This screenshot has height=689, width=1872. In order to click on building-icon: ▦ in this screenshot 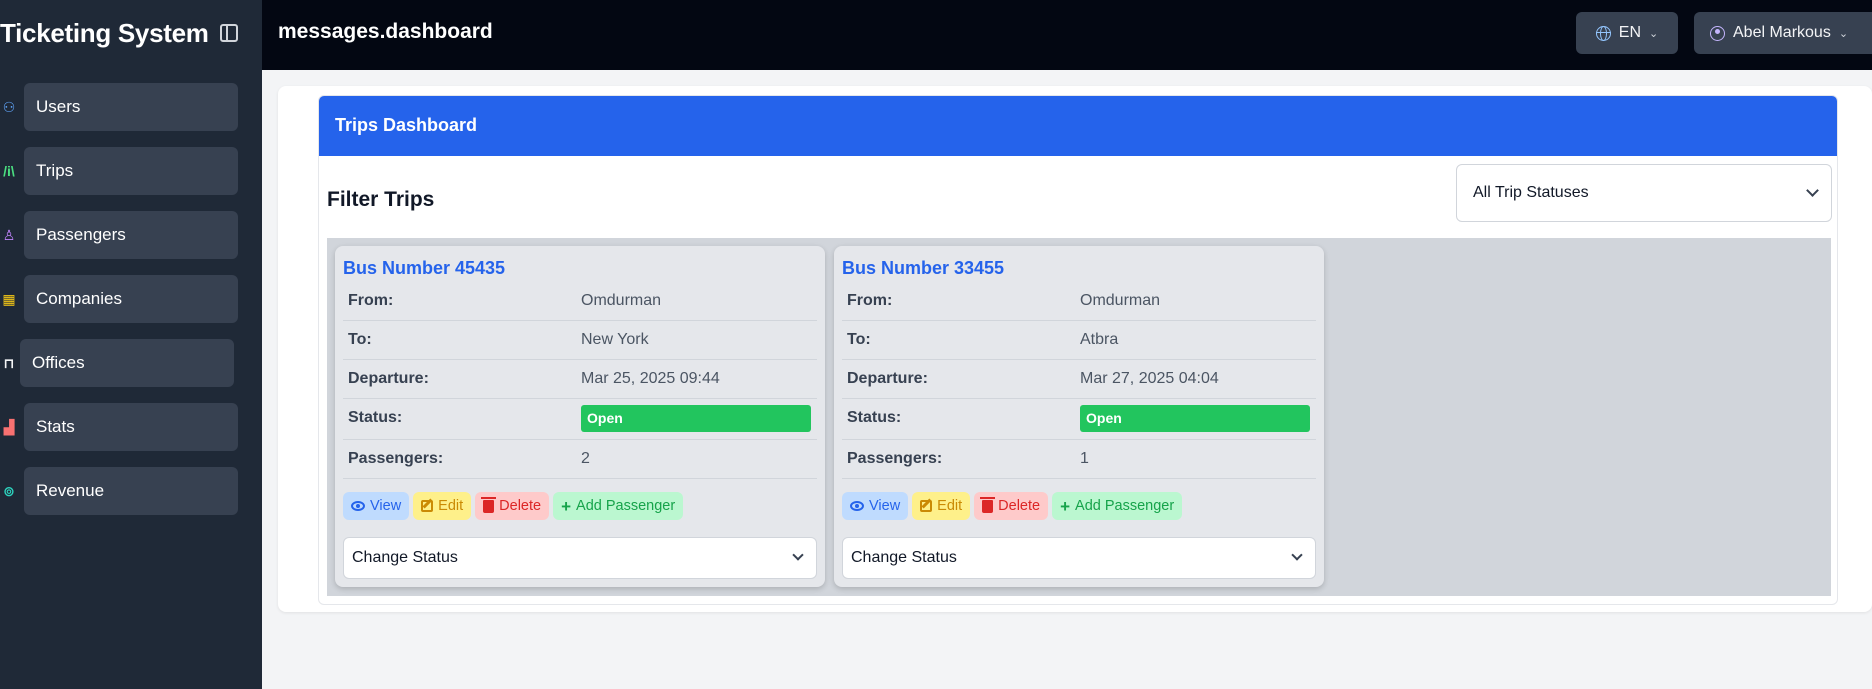, I will do `click(9, 298)`.